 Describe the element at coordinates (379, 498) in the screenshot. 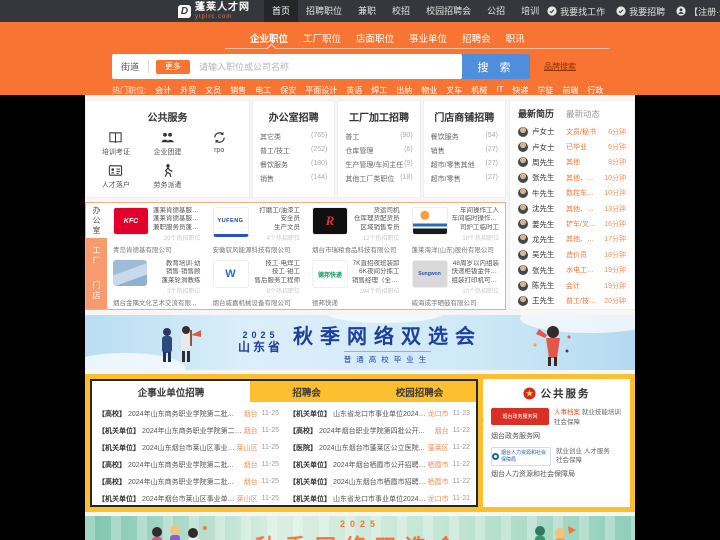

I see `bulletin-item: 【机关单位】山东省龙口市事业单位2024年公...龙口市11-21` at that location.